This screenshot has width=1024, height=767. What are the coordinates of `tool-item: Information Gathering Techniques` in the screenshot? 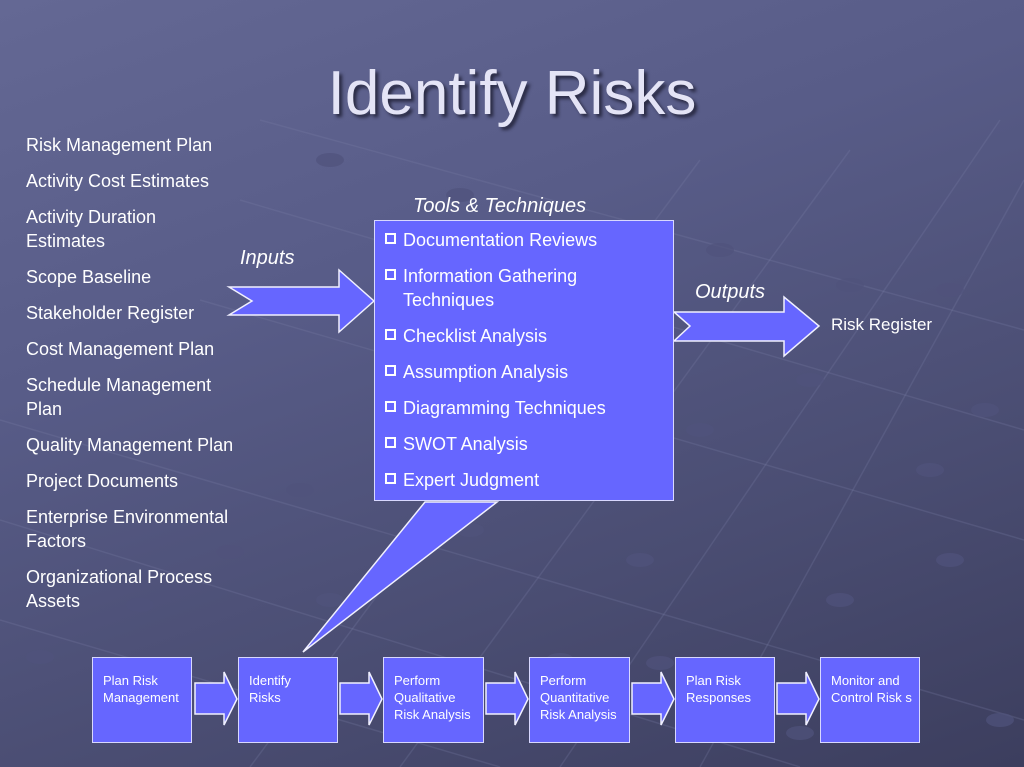 It's located at (500, 288).